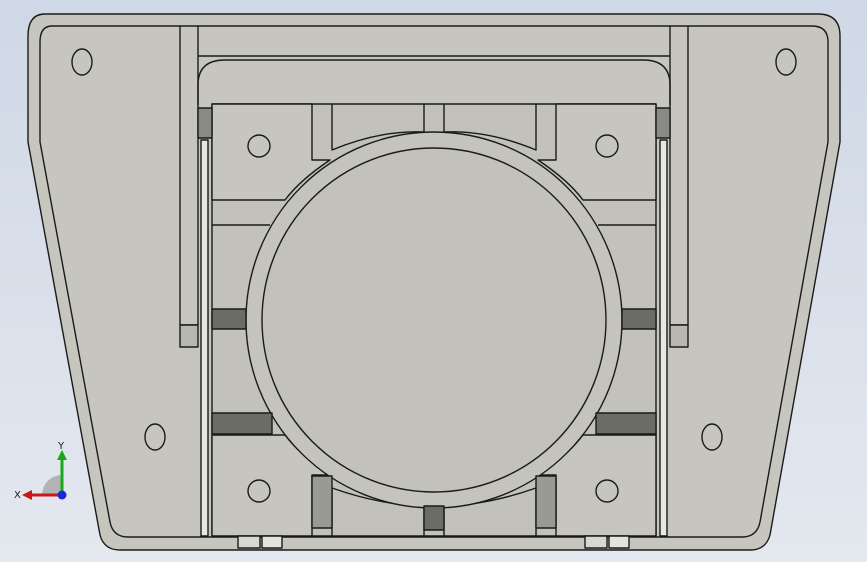 Image resolution: width=867 pixels, height=566 pixels. What do you see at coordinates (61, 446) in the screenshot?
I see `y-axis-label: Y` at bounding box center [61, 446].